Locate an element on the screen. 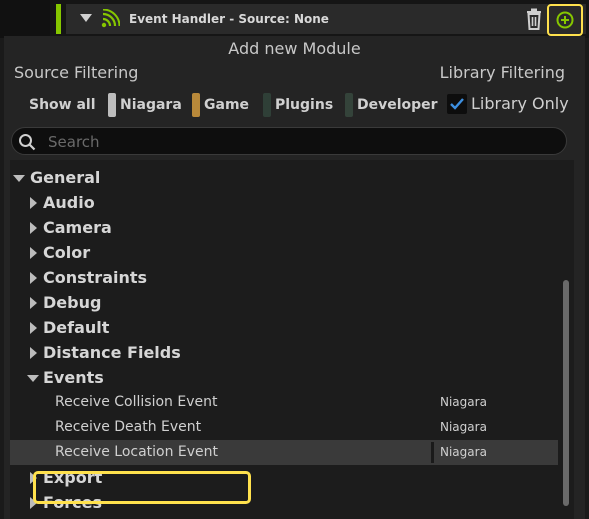 The width and height of the screenshot is (589, 519). tree-item-label: Color is located at coordinates (67, 252).